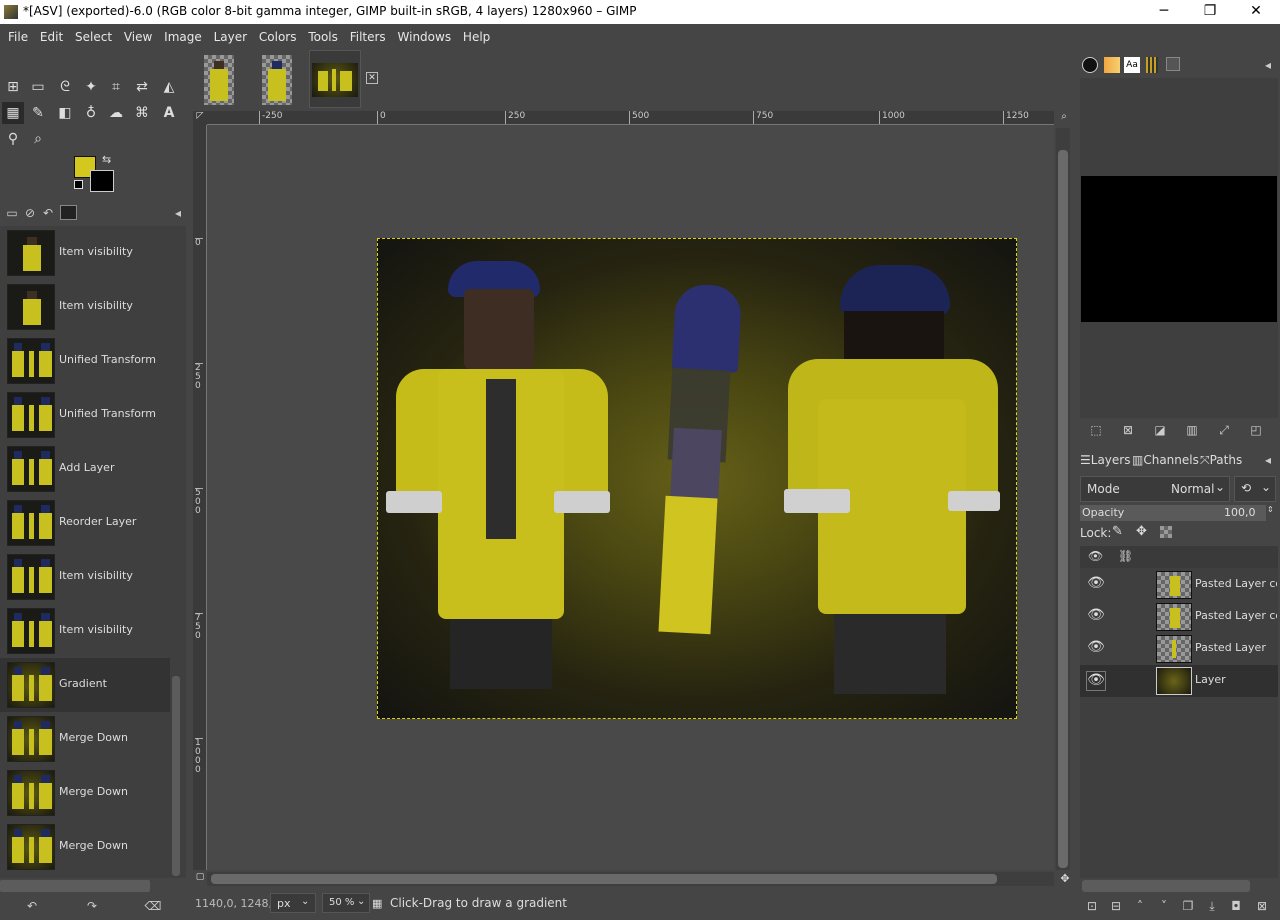  What do you see at coordinates (93, 34) in the screenshot?
I see `menu-select: Select` at bounding box center [93, 34].